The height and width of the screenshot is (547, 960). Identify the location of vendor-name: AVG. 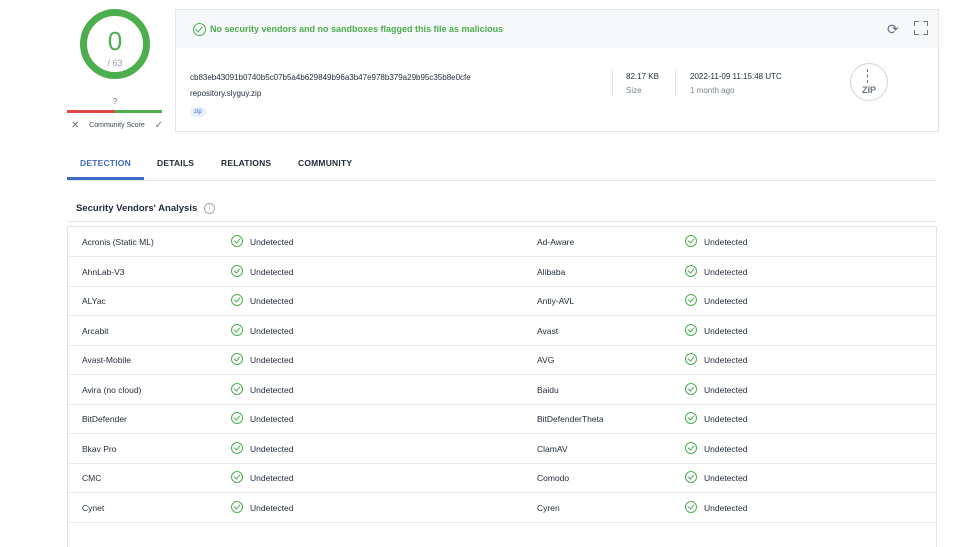
(546, 360).